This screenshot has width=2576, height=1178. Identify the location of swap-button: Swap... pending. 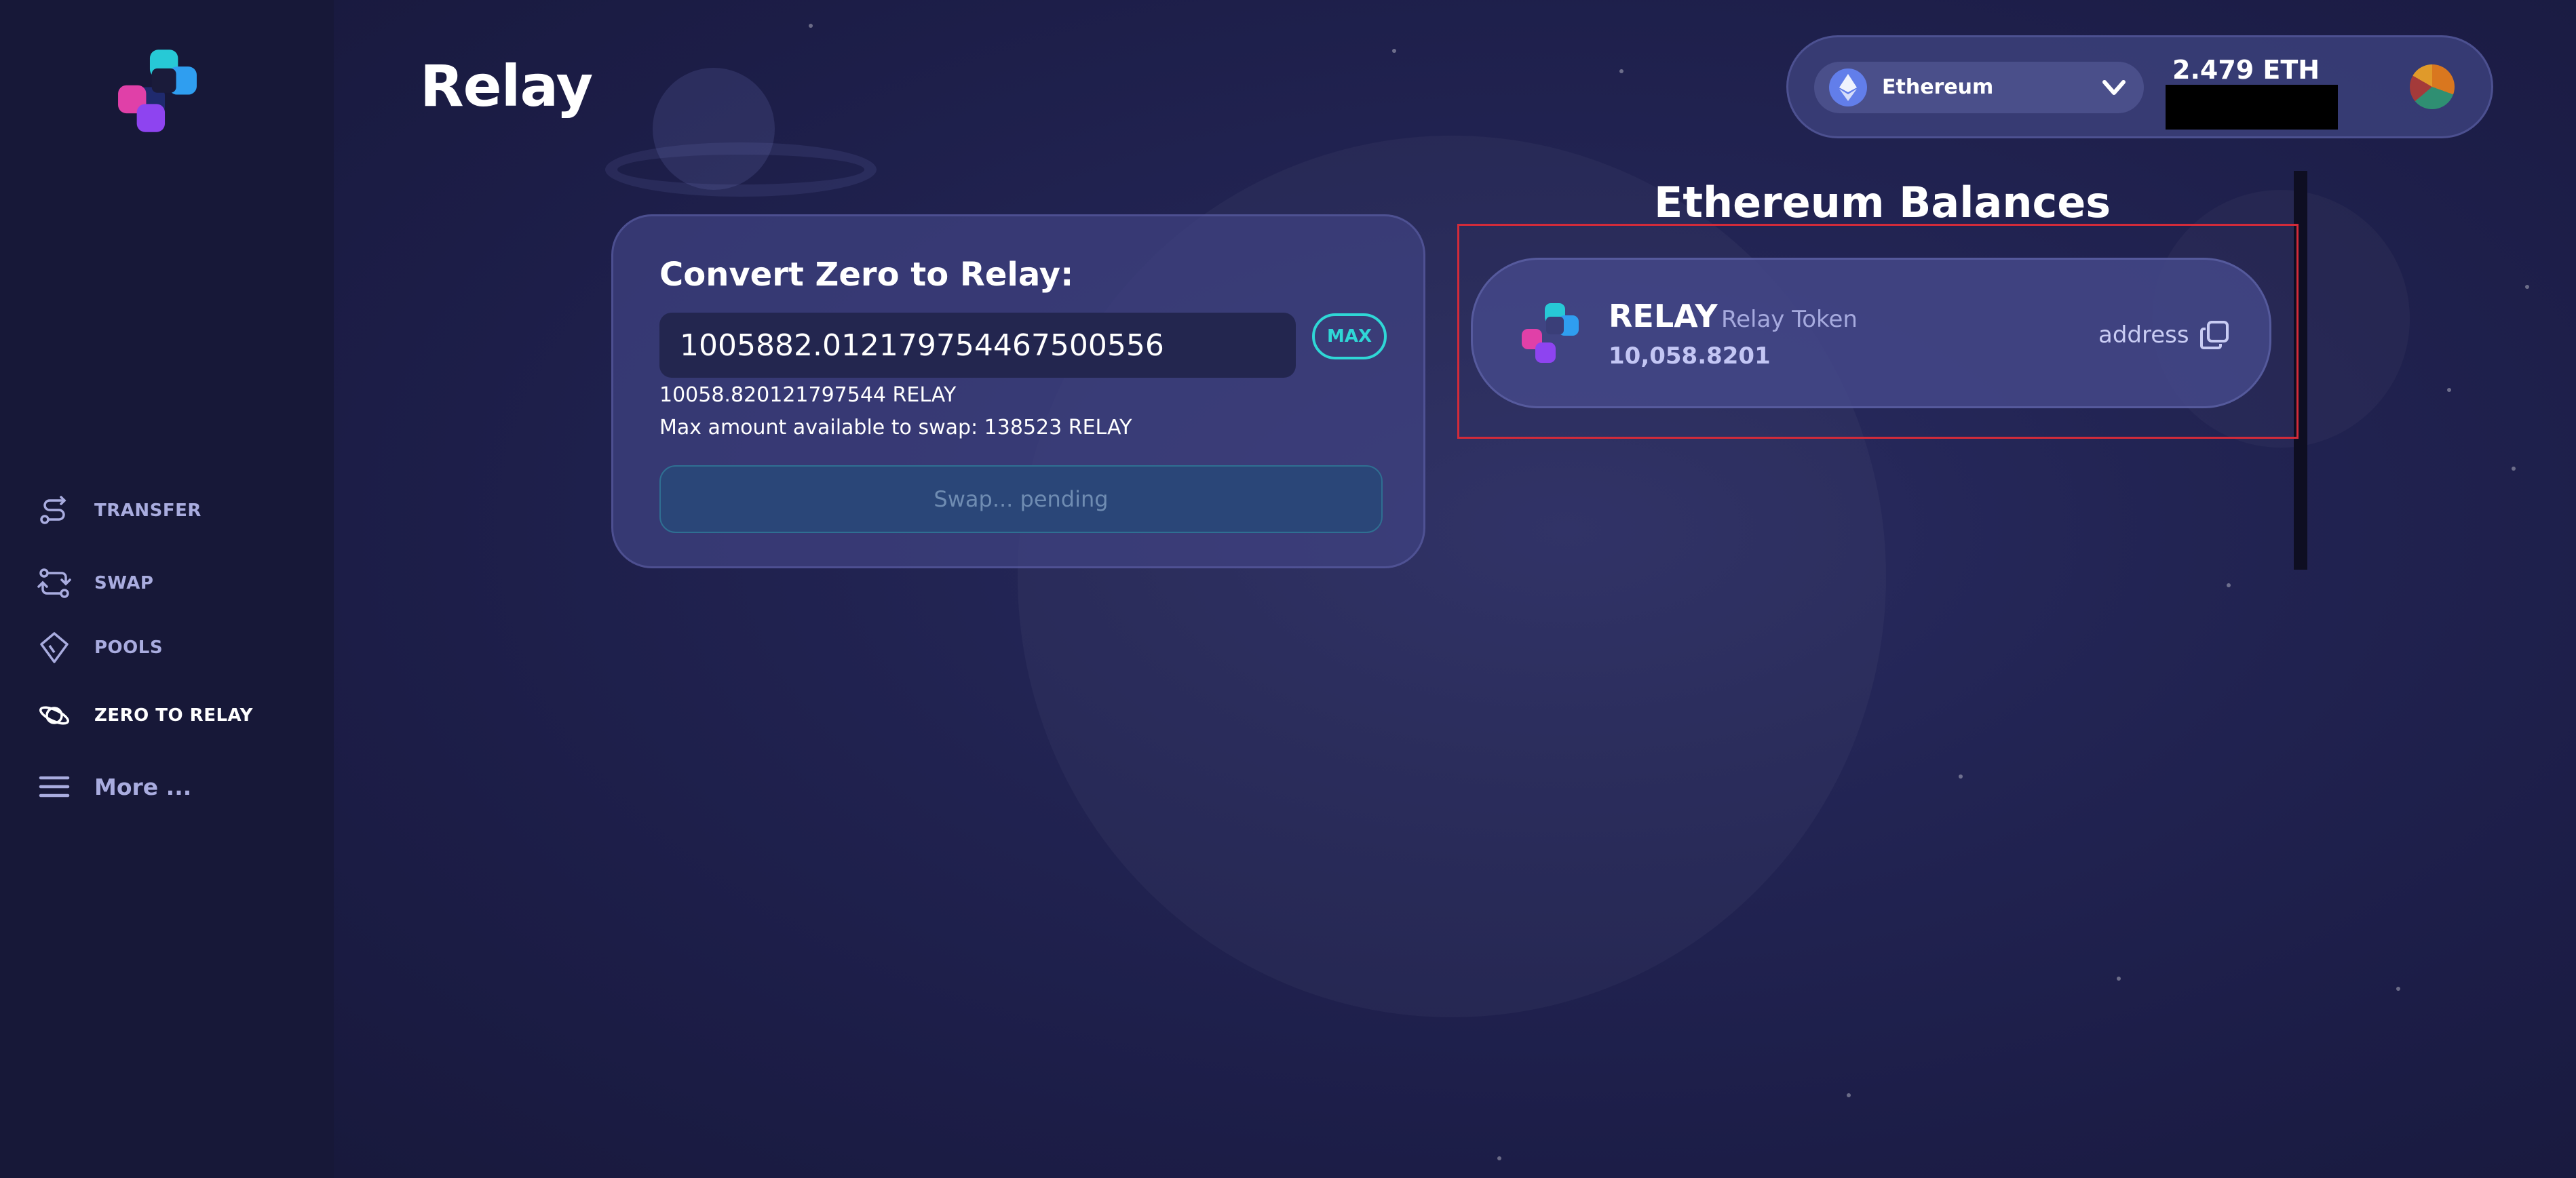
(1021, 499).